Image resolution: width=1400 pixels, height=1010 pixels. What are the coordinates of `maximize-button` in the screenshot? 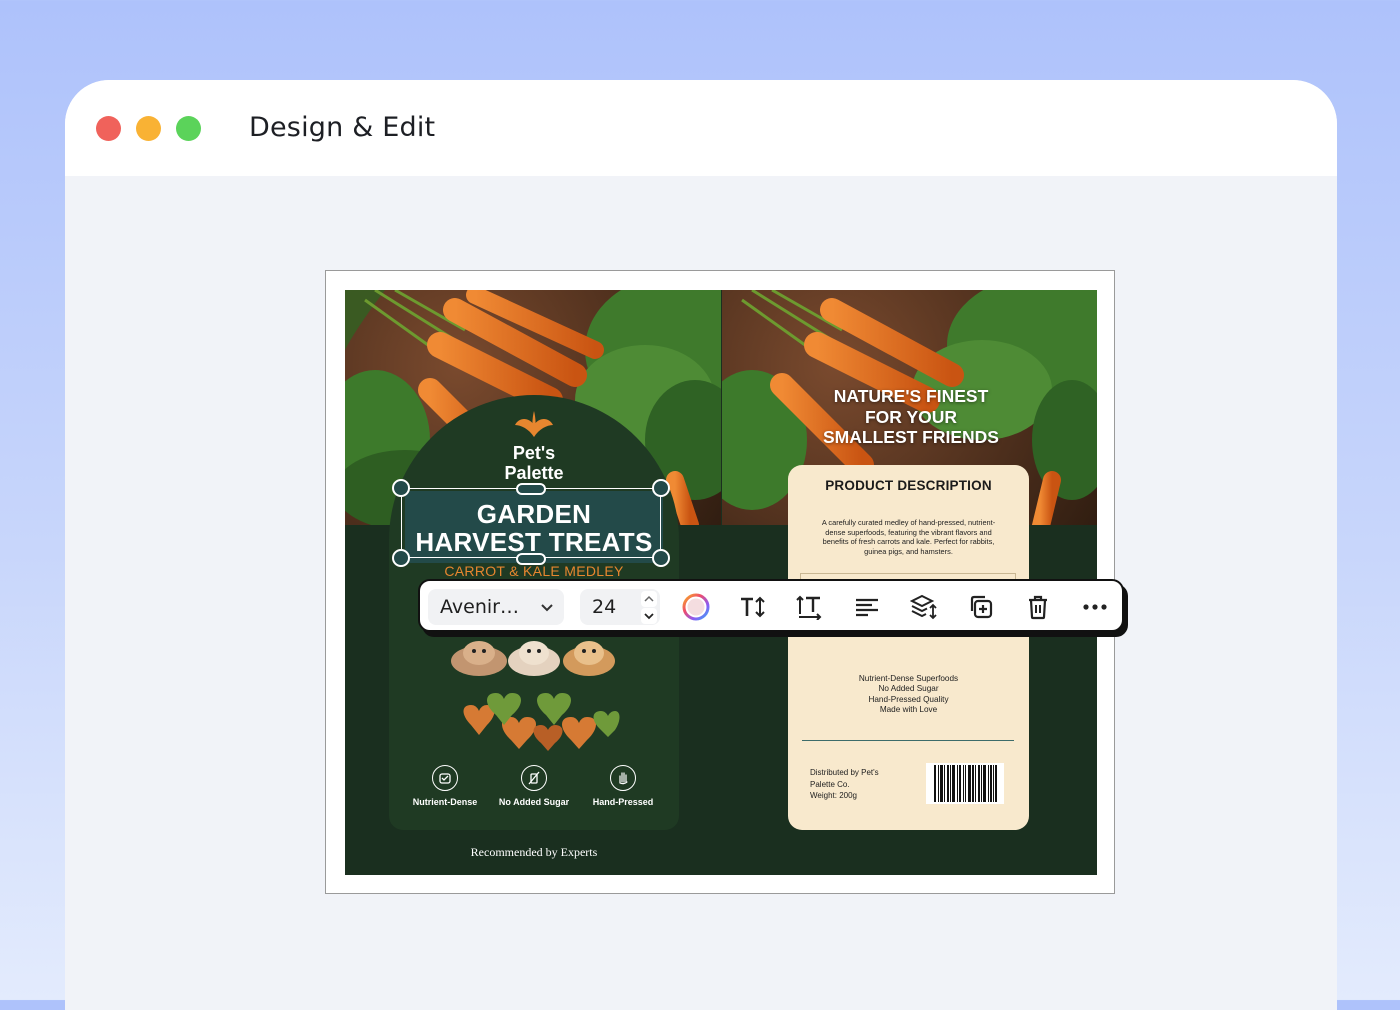 It's located at (188, 128).